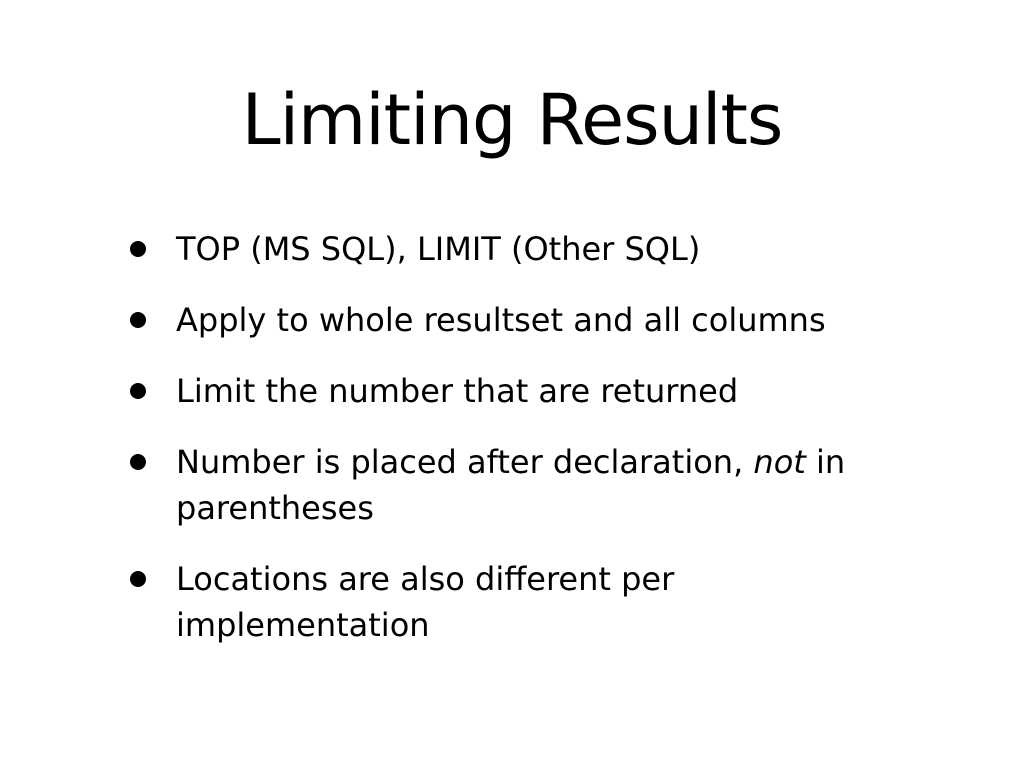 This screenshot has height=768, width=1024. I want to click on bullet-text: Limit the number that are returned, so click(457, 391).